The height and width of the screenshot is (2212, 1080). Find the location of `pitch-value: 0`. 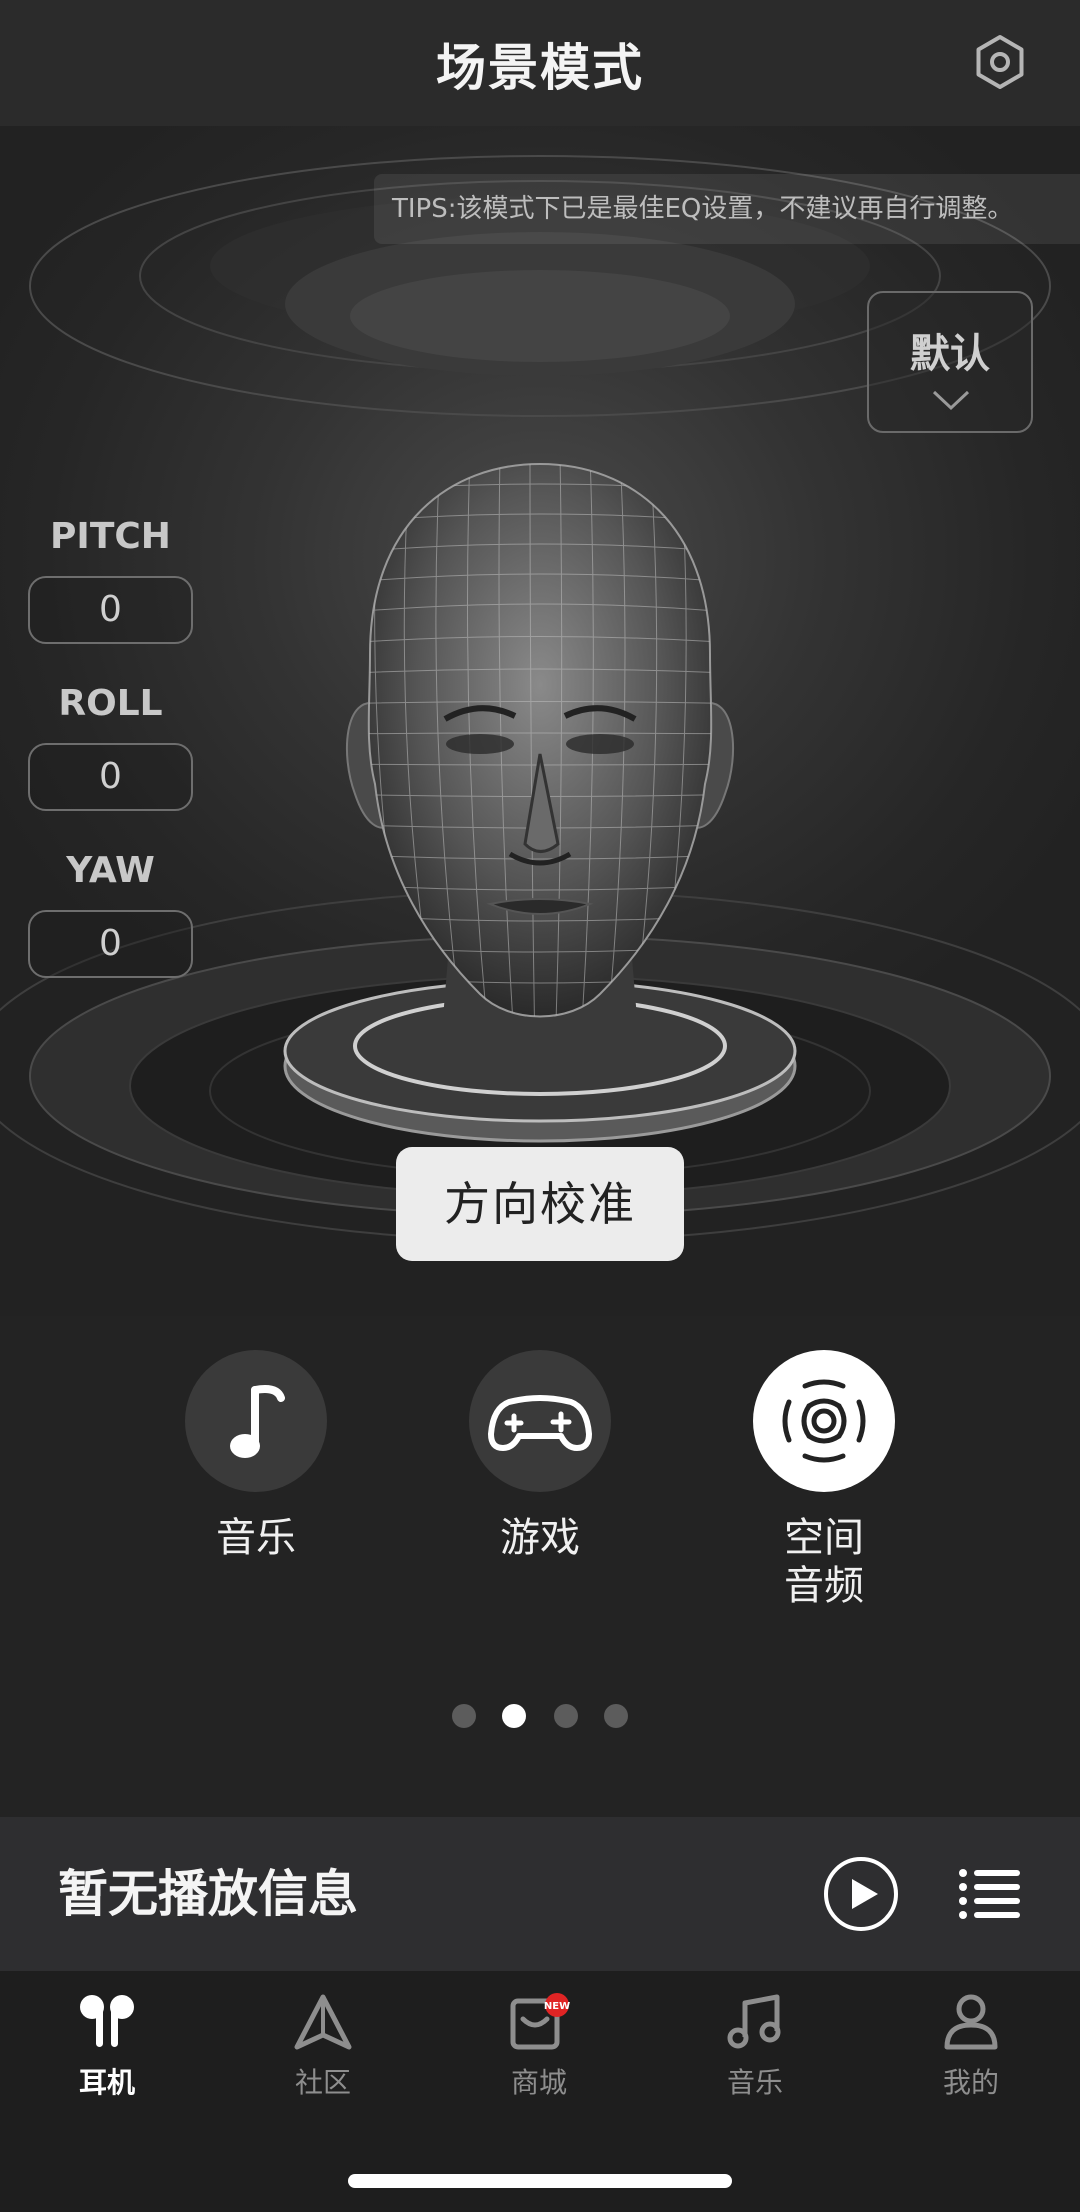

pitch-value: 0 is located at coordinates (110, 610).